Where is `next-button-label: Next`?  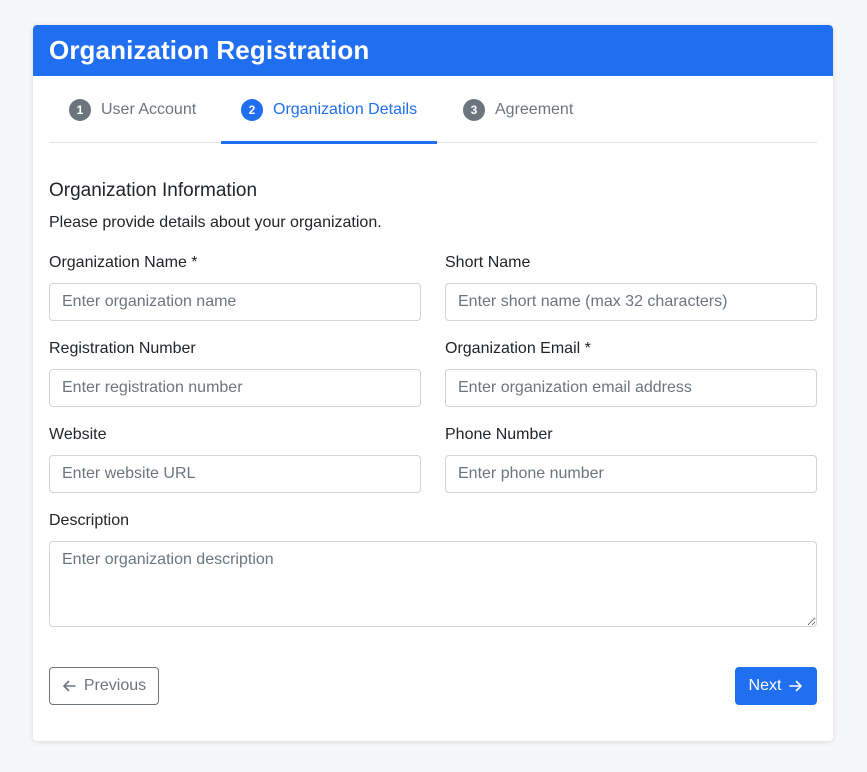
next-button-label: Next is located at coordinates (765, 685).